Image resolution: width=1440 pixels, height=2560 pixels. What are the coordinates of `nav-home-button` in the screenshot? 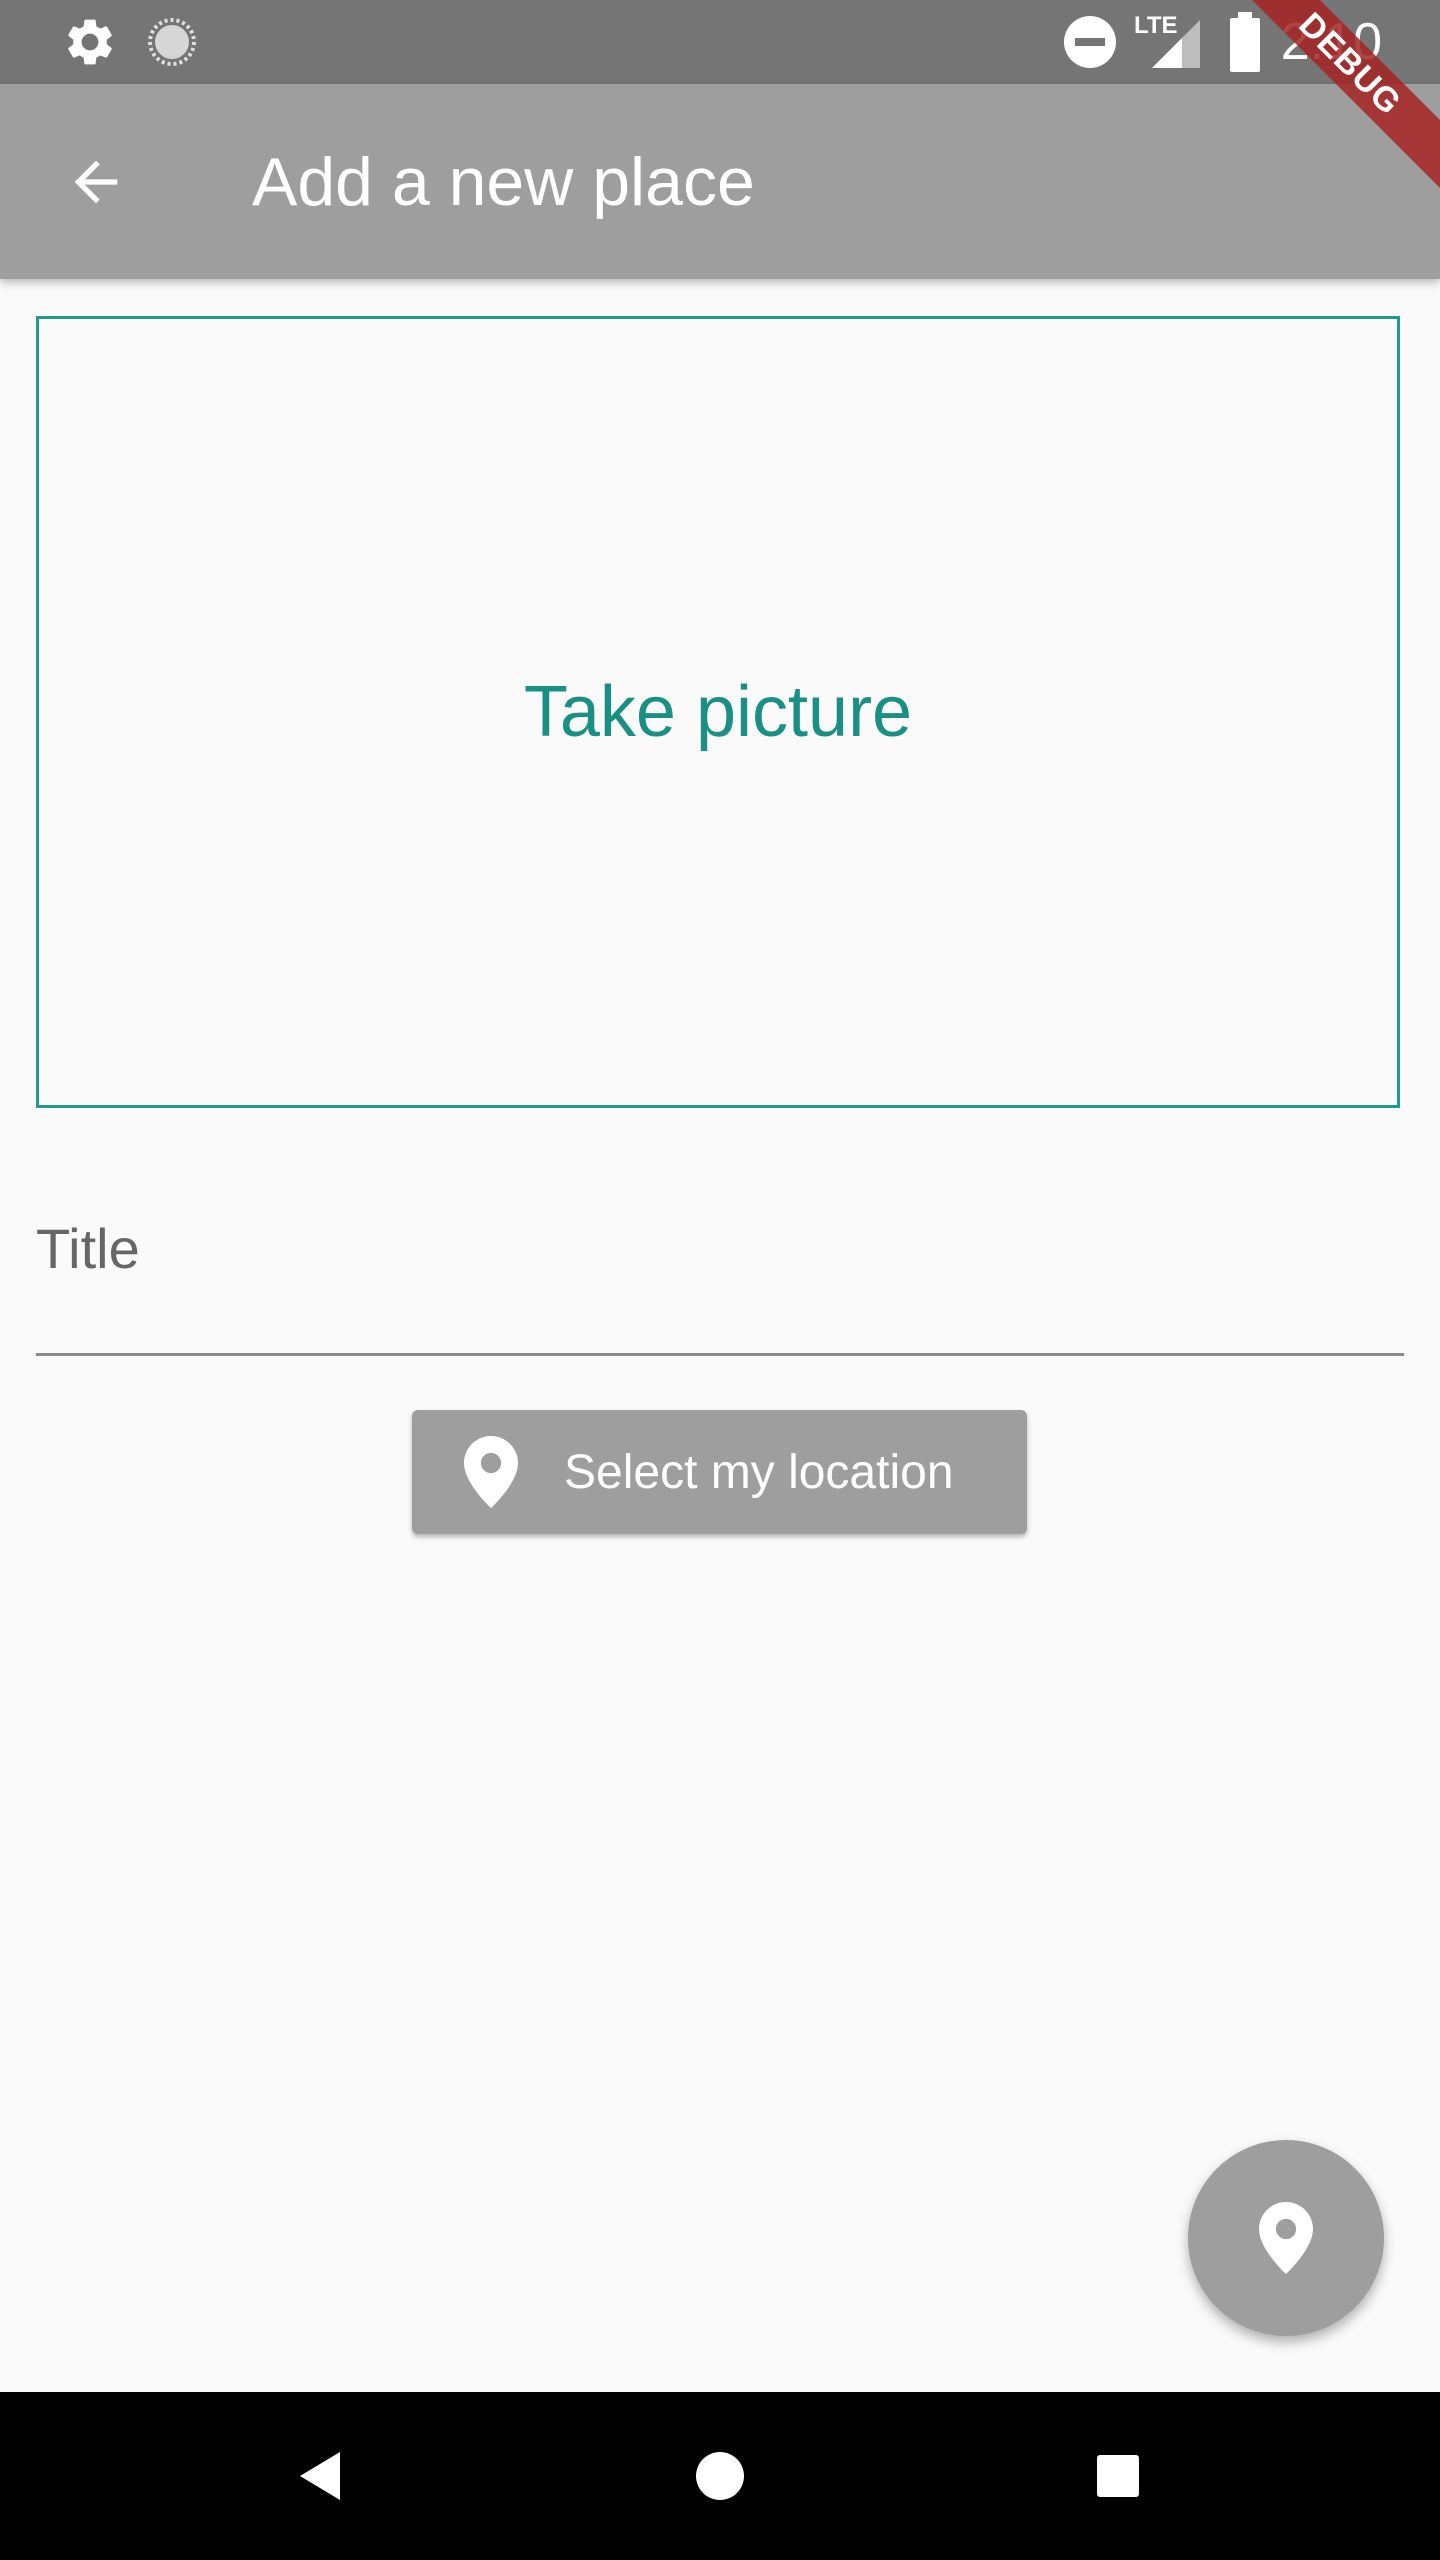 It's located at (720, 2476).